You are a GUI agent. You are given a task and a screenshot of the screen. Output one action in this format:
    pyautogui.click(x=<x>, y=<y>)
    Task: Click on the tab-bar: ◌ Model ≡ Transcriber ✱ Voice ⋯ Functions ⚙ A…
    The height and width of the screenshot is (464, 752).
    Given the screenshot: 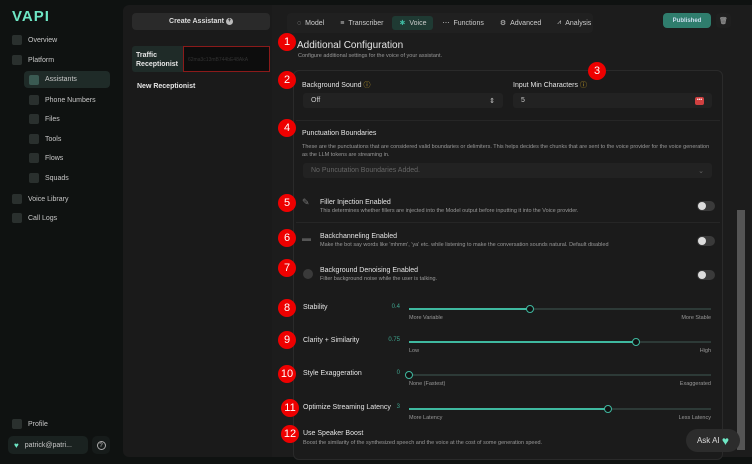 What is the action you would take?
    pyautogui.click(x=440, y=23)
    